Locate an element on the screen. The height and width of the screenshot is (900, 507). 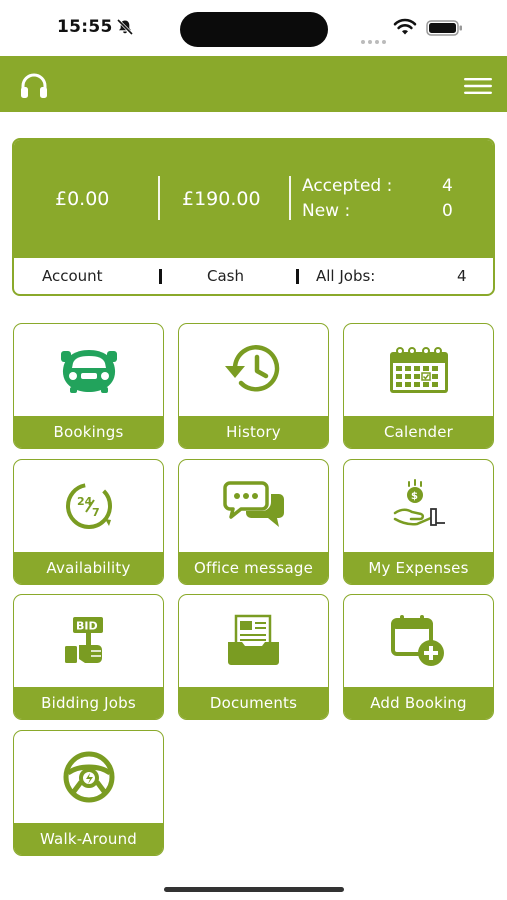
summary-labels-row: Account Cash All Jobs: 4 is located at coordinates (253, 276).